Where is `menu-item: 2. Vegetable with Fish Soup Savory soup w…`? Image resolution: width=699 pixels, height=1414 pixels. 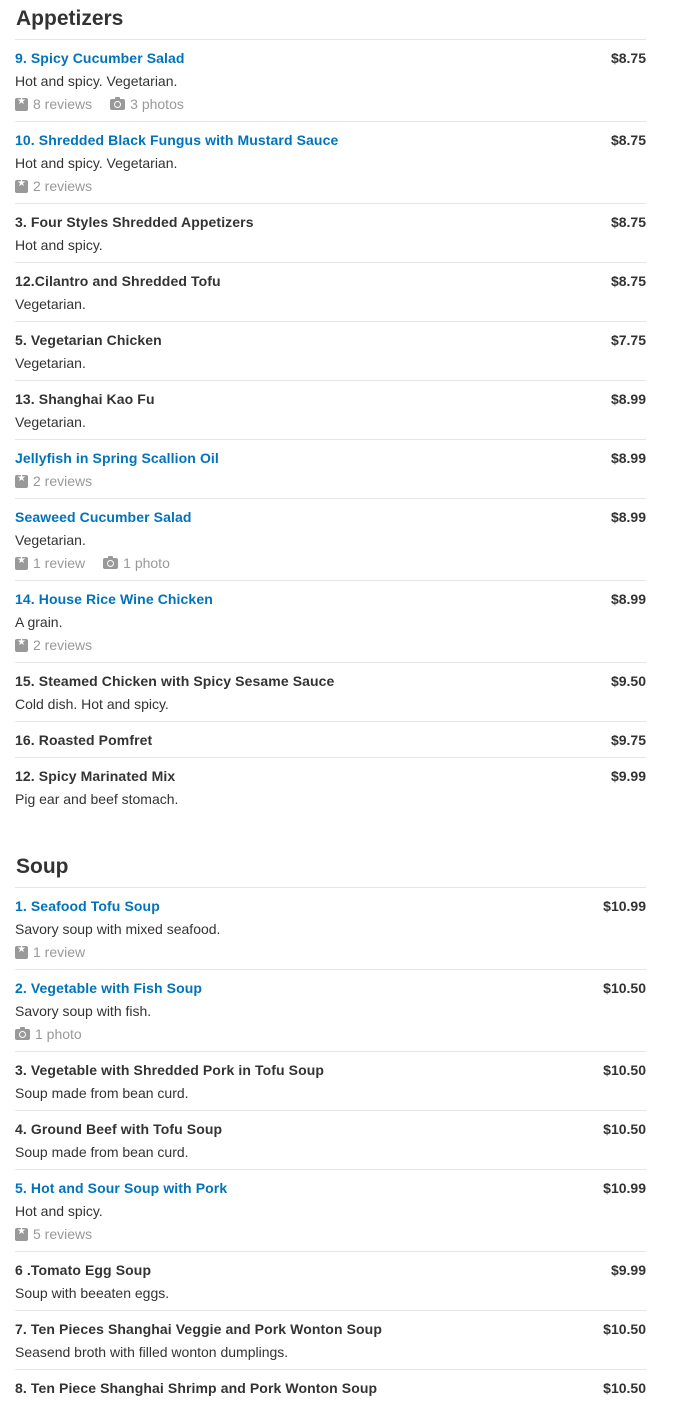 menu-item: 2. Vegetable with Fish Soup Savory soup w… is located at coordinates (330, 1011).